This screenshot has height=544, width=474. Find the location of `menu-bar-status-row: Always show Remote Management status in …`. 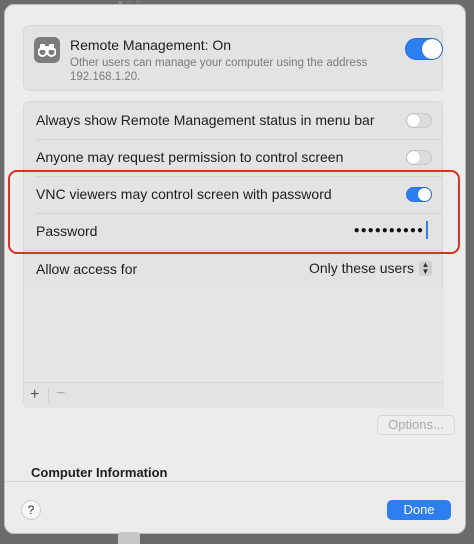

menu-bar-status-row: Always show Remote Management status in … is located at coordinates (234, 120).